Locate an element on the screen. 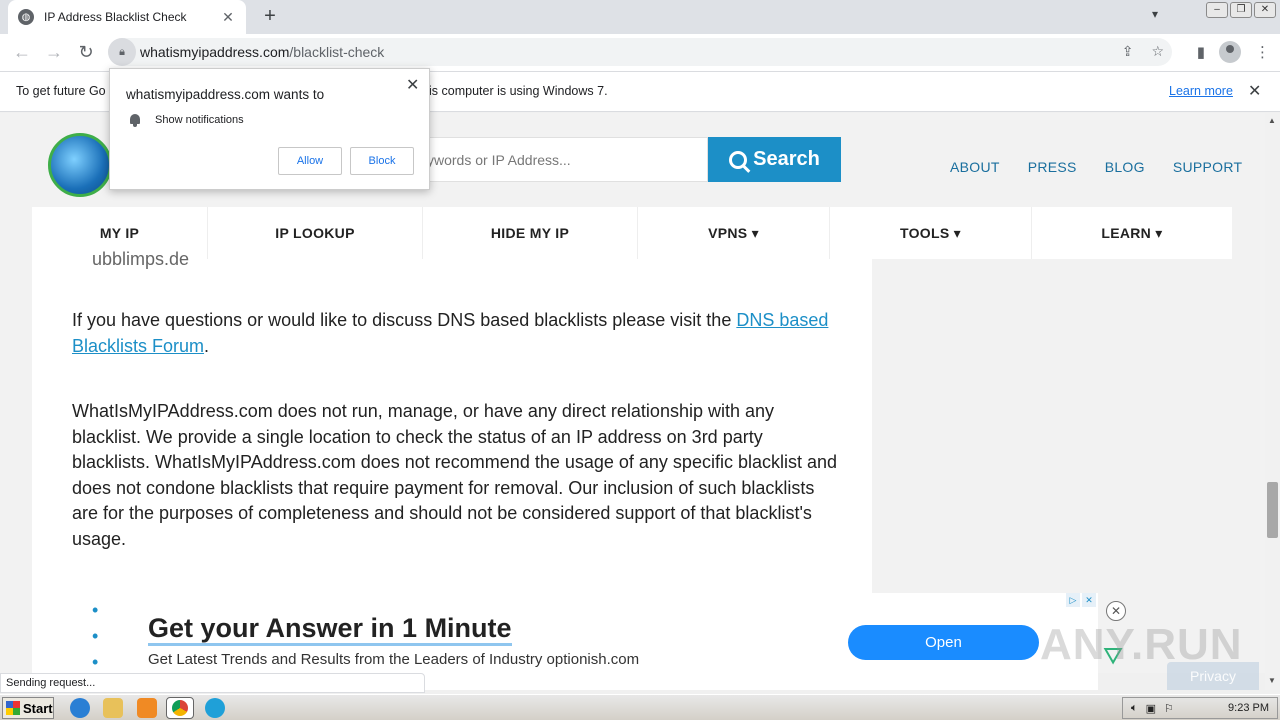  tab-strip: ◍ IP Address Blacklist Check ✕ + ▾ – ❐ ✕ is located at coordinates (640, 17).